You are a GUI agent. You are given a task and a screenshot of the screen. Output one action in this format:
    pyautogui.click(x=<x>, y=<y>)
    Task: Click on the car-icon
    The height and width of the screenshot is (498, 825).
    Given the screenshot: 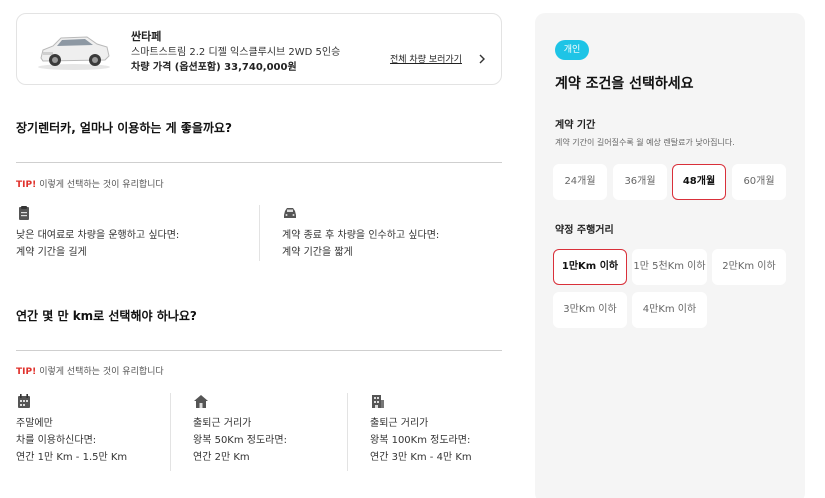 What is the action you would take?
    pyautogui.click(x=290, y=213)
    